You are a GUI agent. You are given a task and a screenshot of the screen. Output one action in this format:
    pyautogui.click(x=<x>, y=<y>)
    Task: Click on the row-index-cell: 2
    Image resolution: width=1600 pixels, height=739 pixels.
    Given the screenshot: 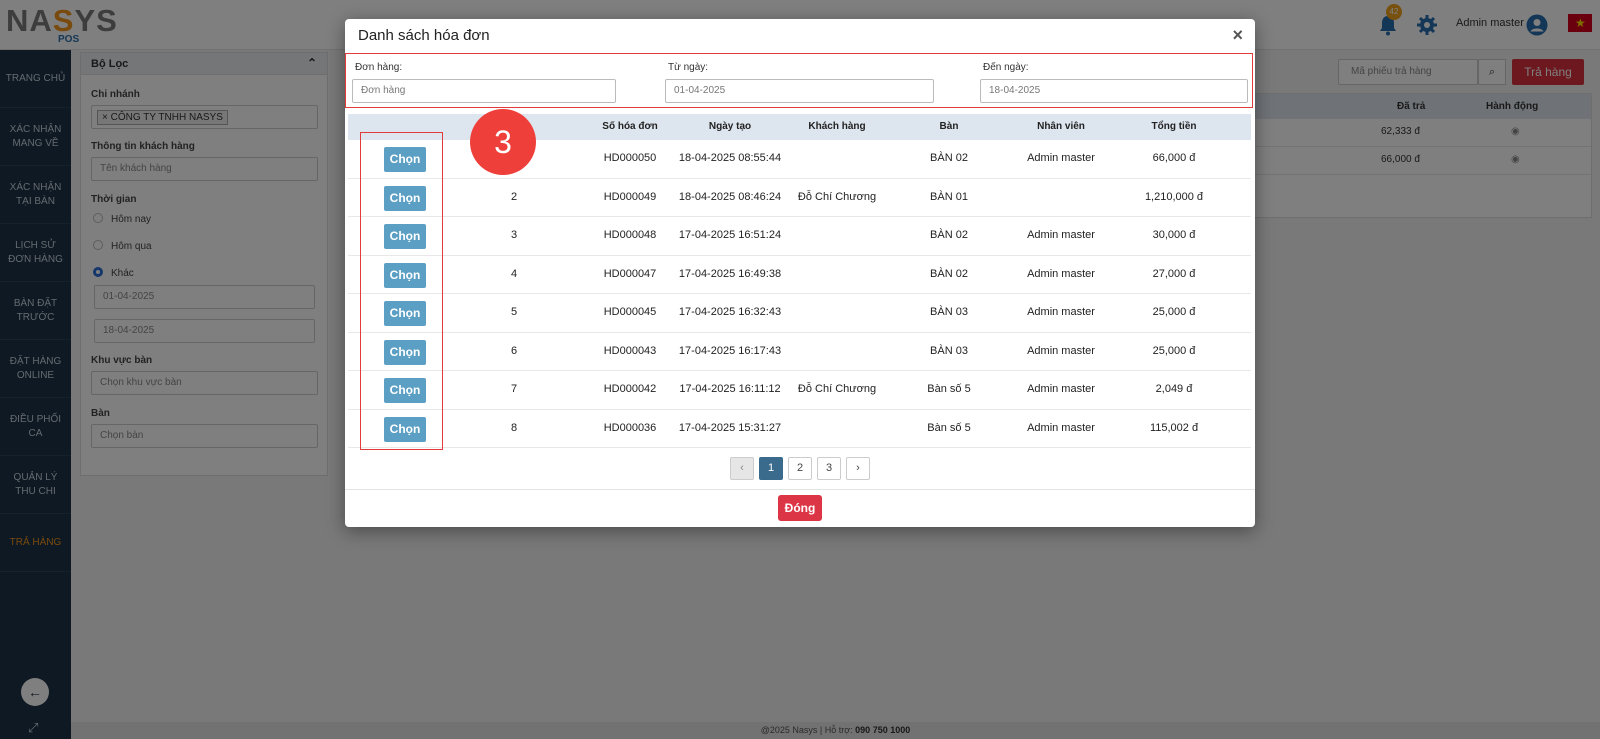 What is the action you would take?
    pyautogui.click(x=514, y=196)
    